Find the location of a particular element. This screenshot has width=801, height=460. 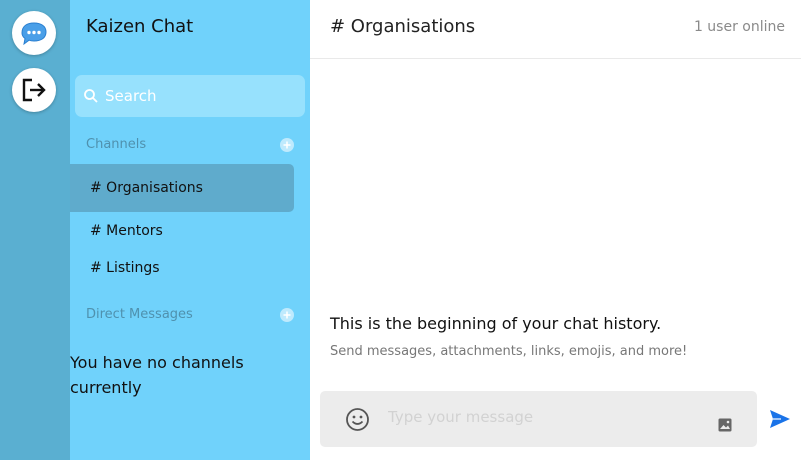

search-box is located at coordinates (190, 96).